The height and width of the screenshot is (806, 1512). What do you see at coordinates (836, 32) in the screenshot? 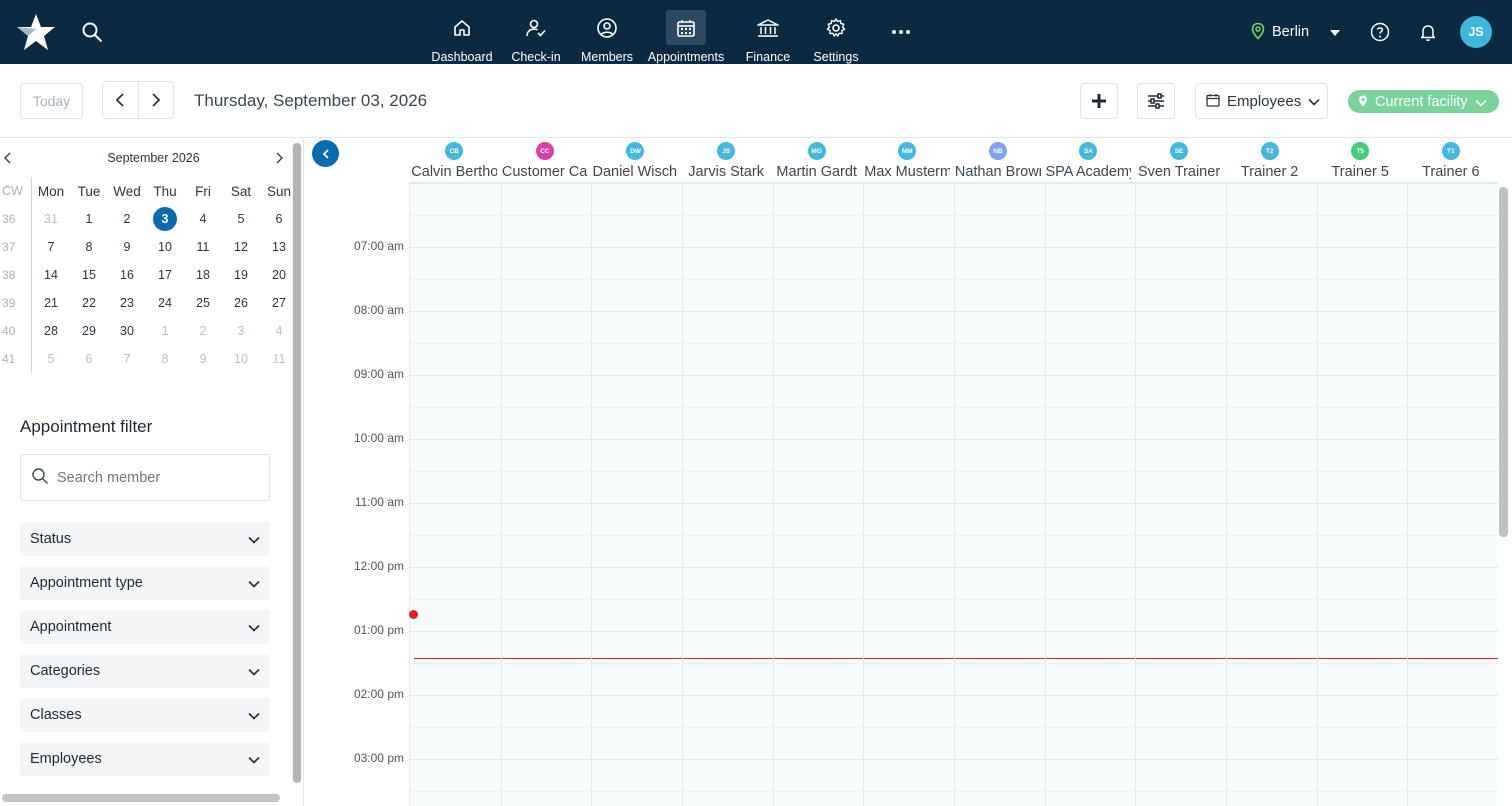
I see `nav-item-settings: Settings` at bounding box center [836, 32].